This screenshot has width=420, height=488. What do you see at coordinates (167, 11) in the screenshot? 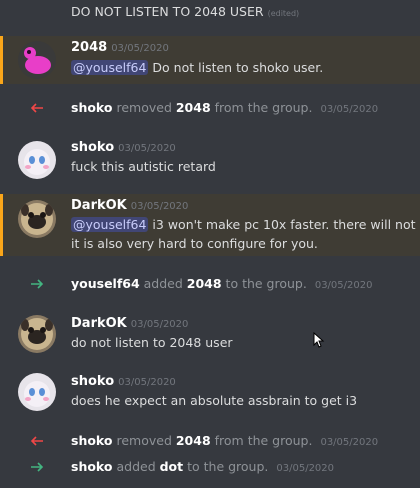
I see `message-text: DO NOT LISTEN TO 2048 USER` at bounding box center [167, 11].